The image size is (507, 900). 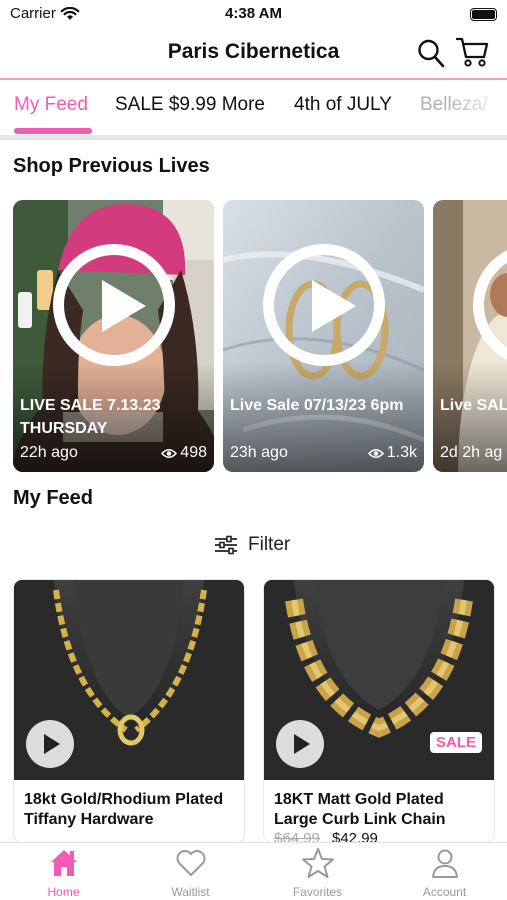 I want to click on nav-favorites: Favorites, so click(x=317, y=871).